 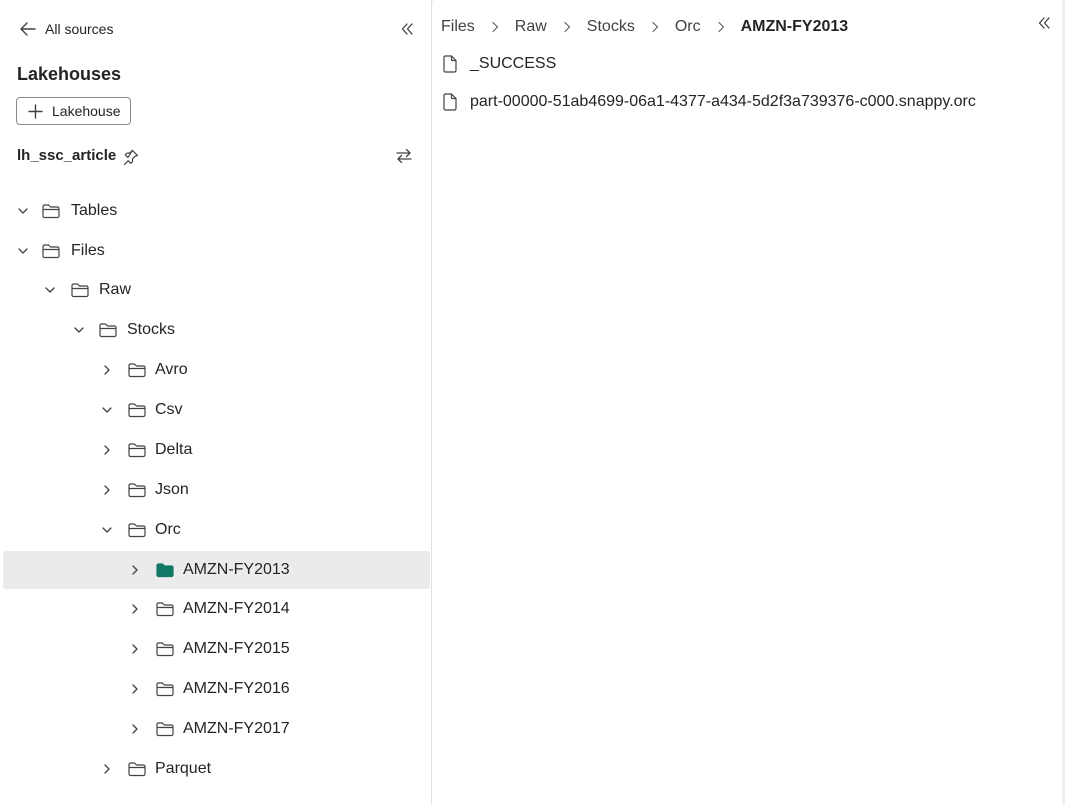 I want to click on tree-item-label: AMZN-FY2017, so click(x=236, y=728).